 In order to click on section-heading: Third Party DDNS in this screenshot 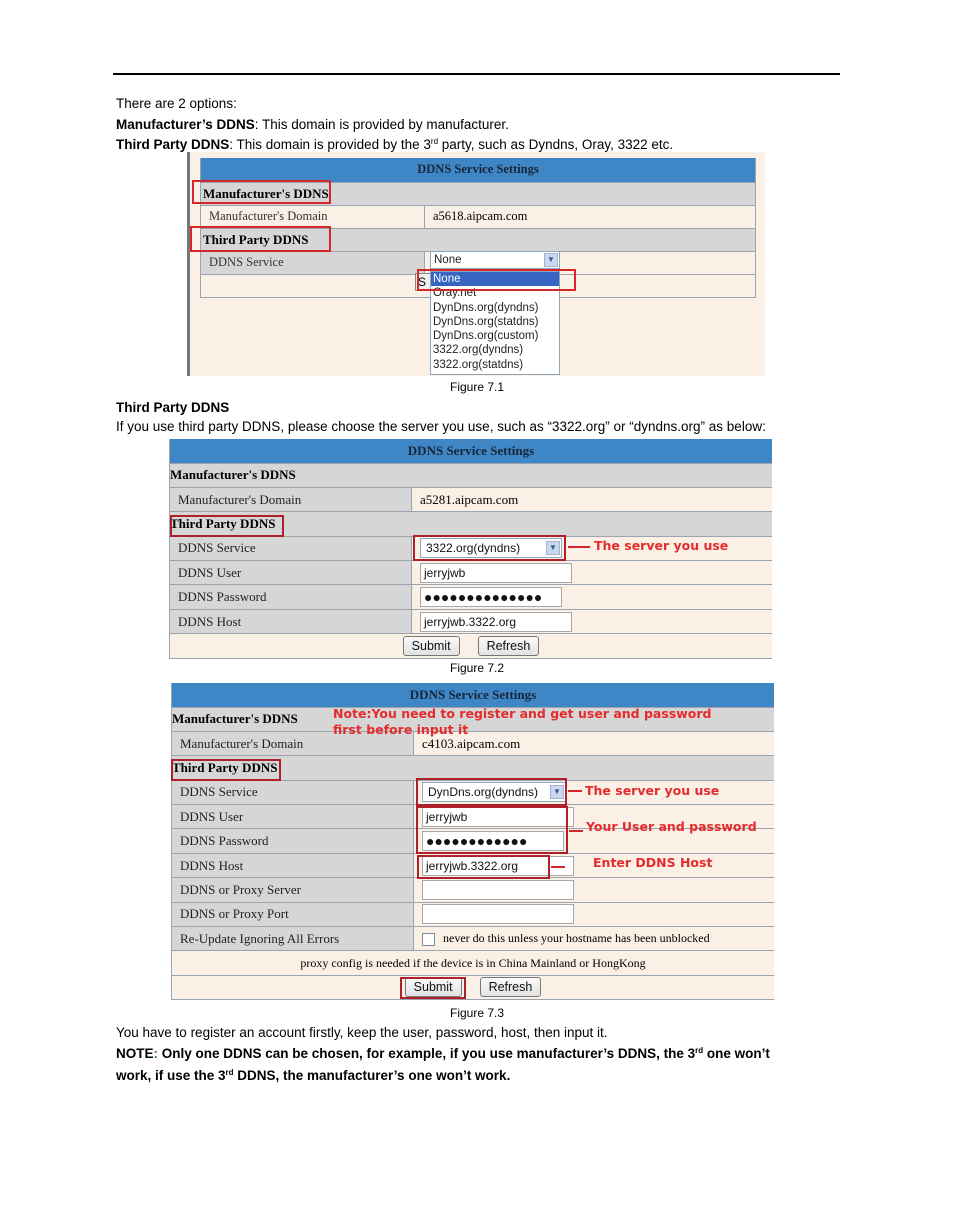, I will do `click(172, 407)`.